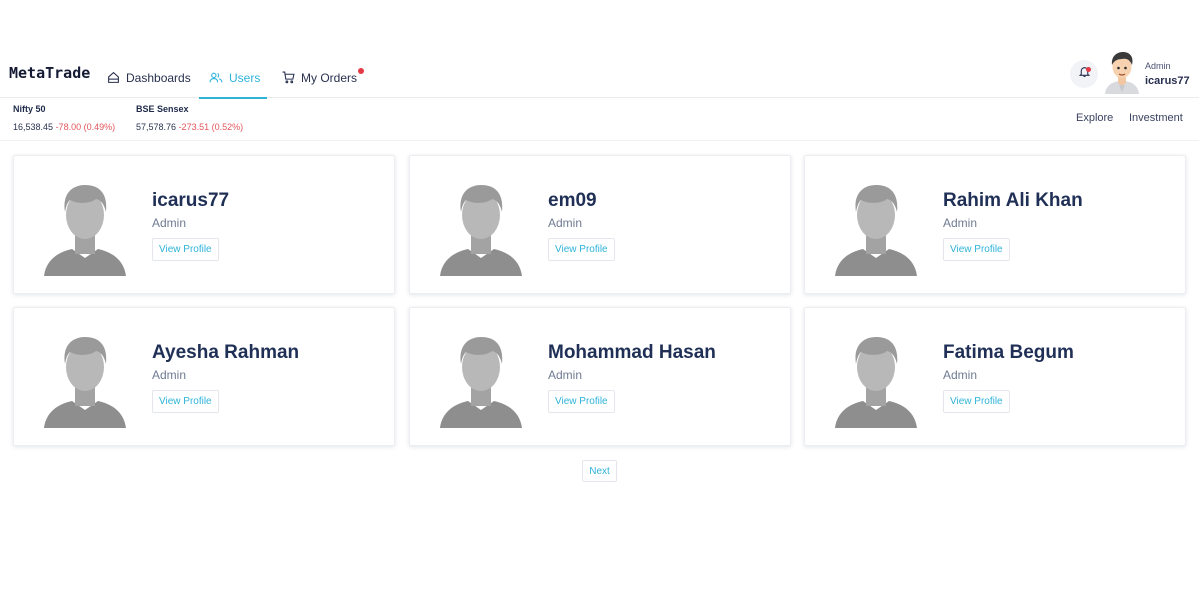  Describe the element at coordinates (1088, 69) in the screenshot. I see `notification-dot` at that location.